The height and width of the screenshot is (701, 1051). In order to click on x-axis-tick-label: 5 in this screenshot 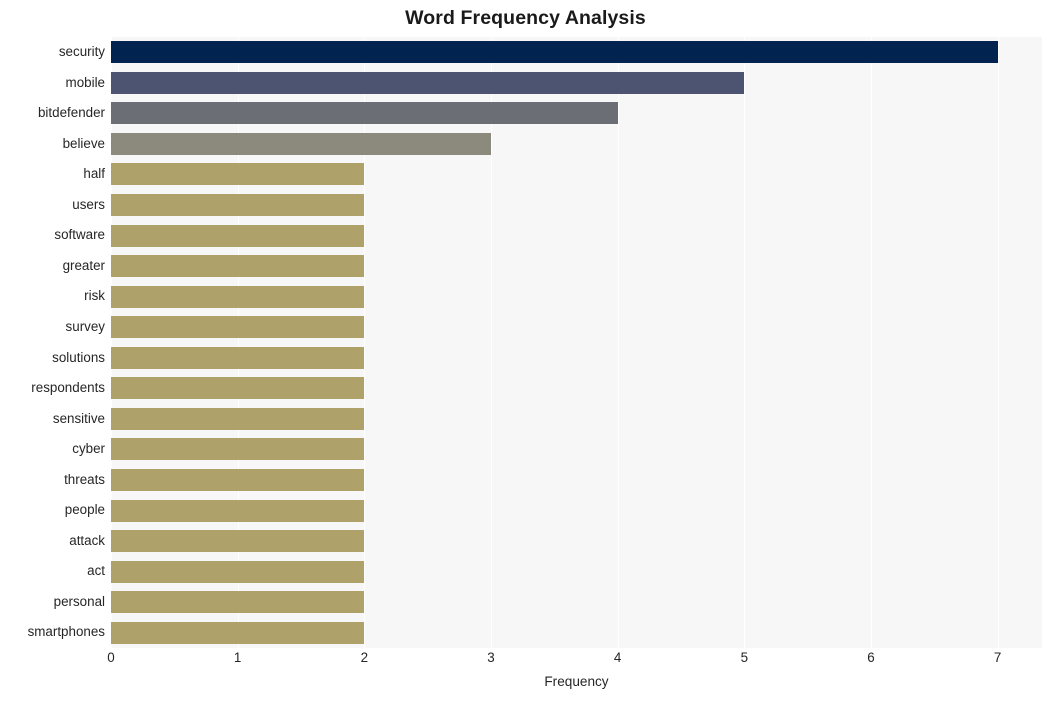, I will do `click(744, 657)`.